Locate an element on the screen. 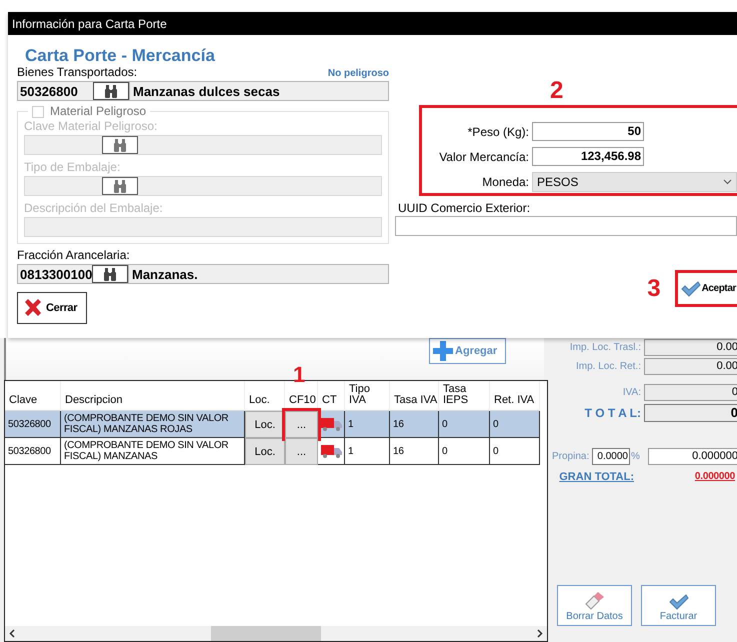 The height and width of the screenshot is (642, 737). currency-select: PESOS is located at coordinates (634, 182).